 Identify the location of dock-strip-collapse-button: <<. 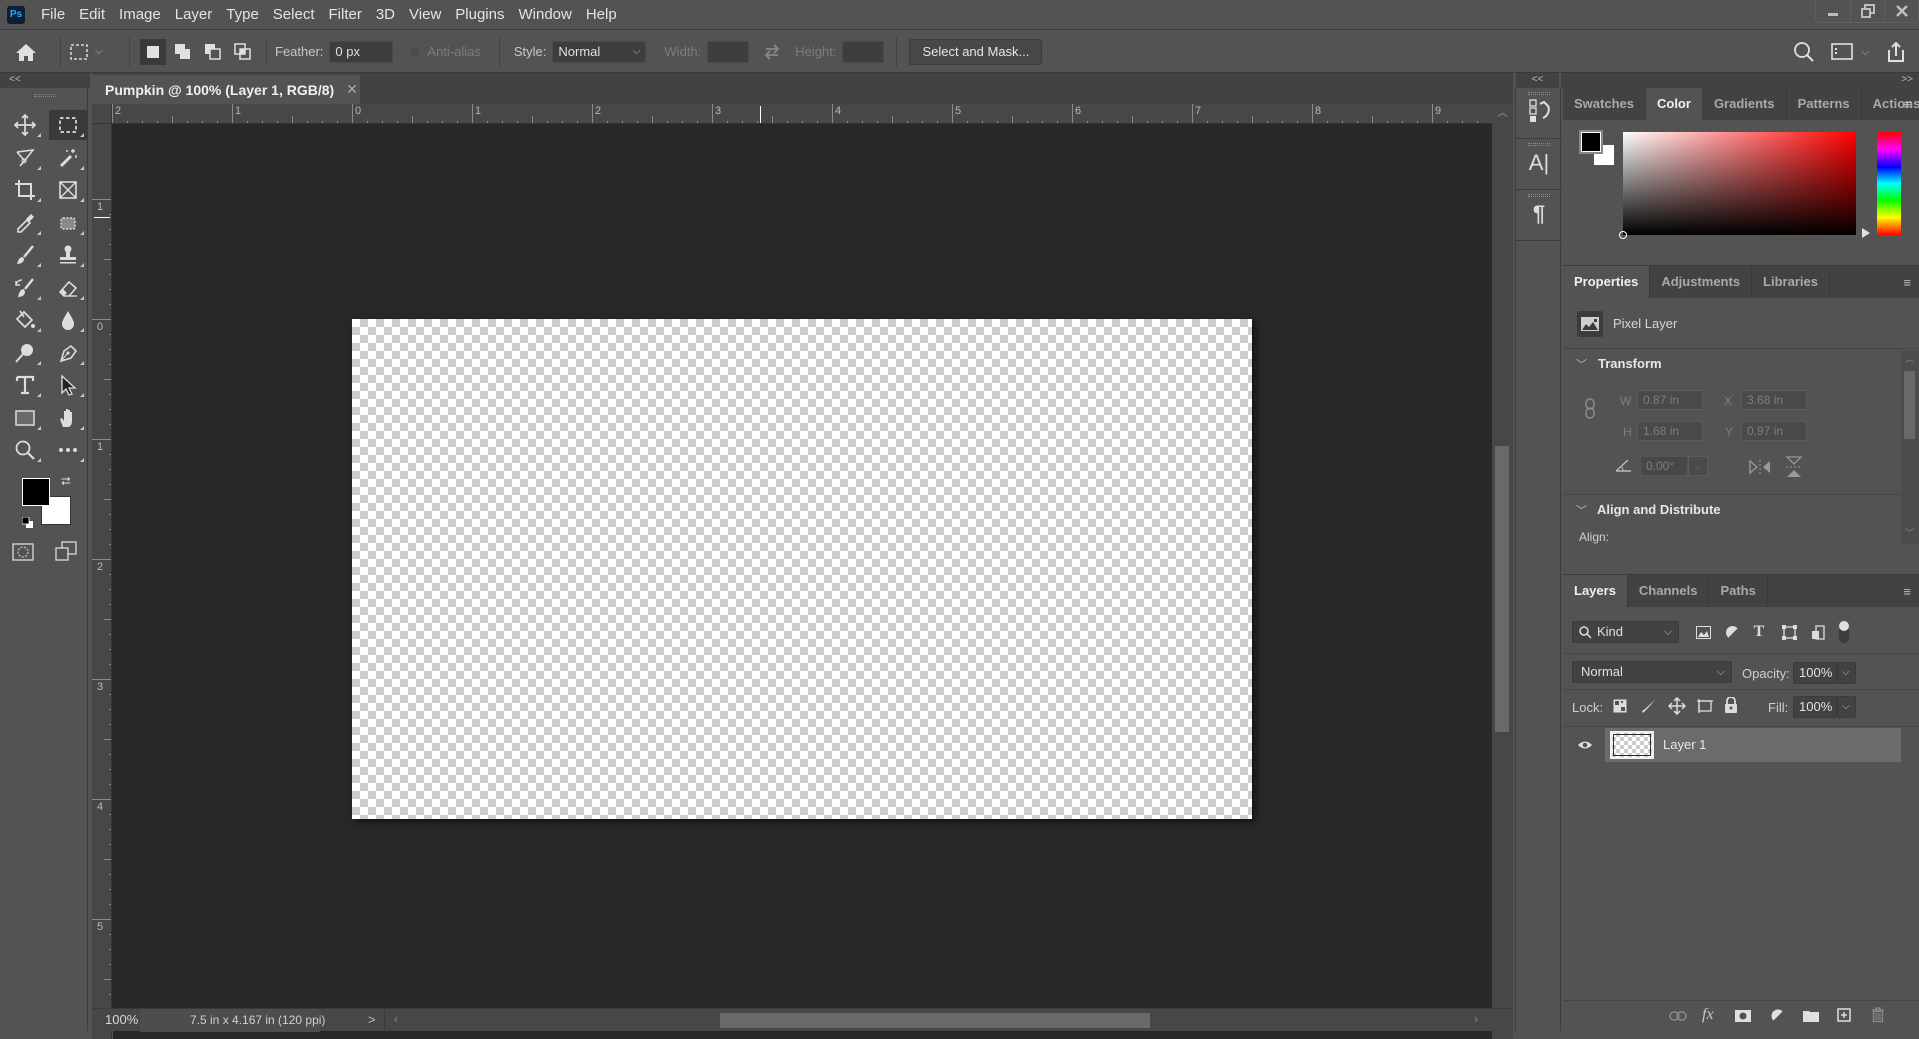
(1537, 80).